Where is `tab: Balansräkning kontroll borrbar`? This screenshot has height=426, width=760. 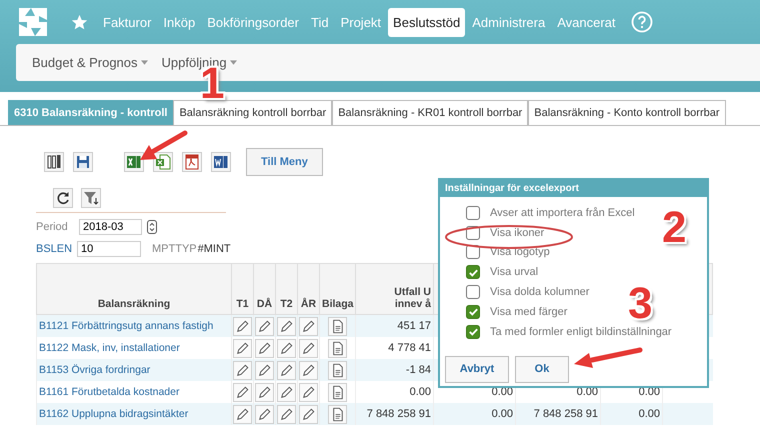
tab: Balansräkning kontroll borrbar is located at coordinates (252, 112).